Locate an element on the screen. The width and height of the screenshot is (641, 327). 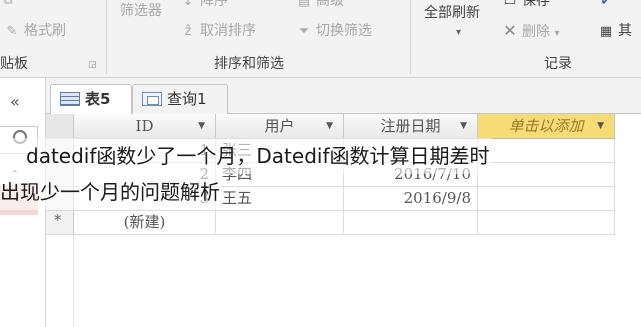
sort-descending-icon: ↓ is located at coordinates (188, 4).